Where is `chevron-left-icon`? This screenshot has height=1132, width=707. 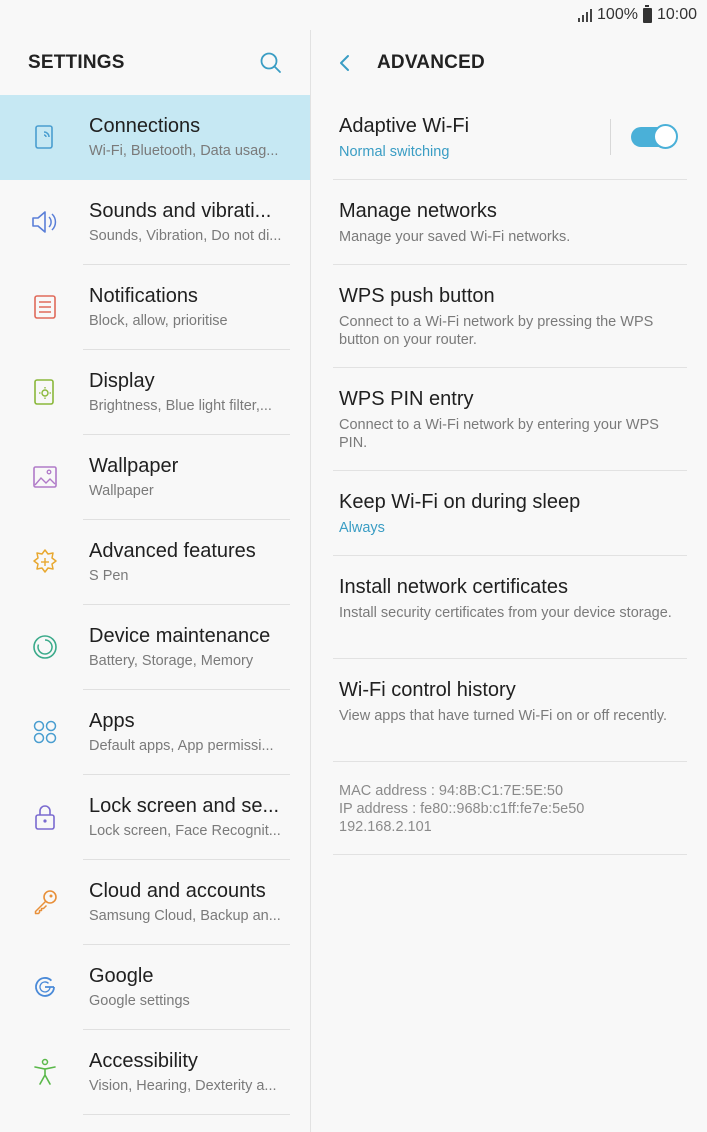 chevron-left-icon is located at coordinates (344, 63).